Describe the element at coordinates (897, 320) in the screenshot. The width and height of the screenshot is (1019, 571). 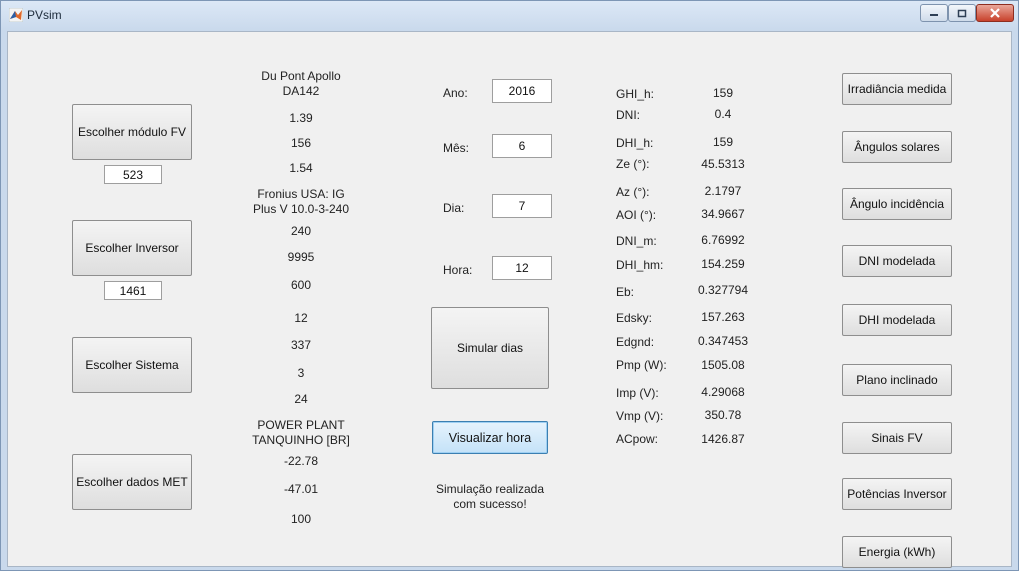
I see `modeled-dhi-button: DHI modelada` at that location.